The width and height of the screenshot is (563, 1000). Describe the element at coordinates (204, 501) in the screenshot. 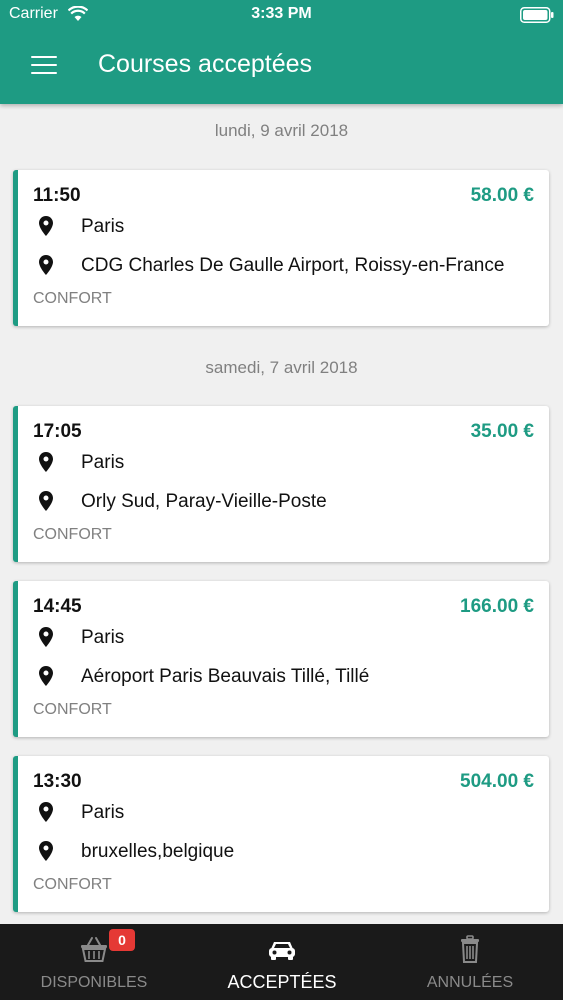

I see `dropoff-location: Orly Sud, Paray-Vieille-Poste` at that location.